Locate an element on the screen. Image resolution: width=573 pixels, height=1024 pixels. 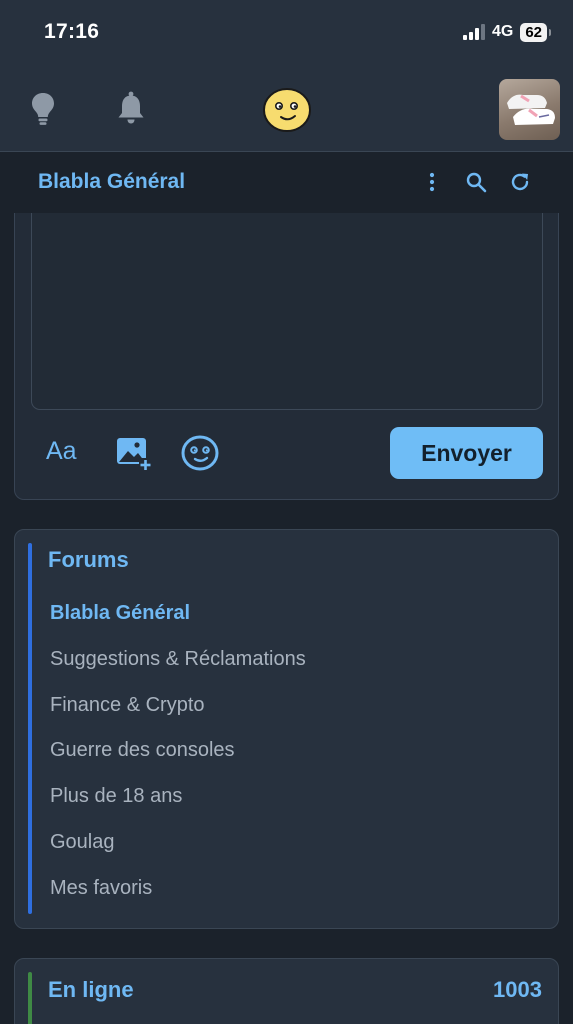
text-format-button: Aa is located at coordinates (61, 451).